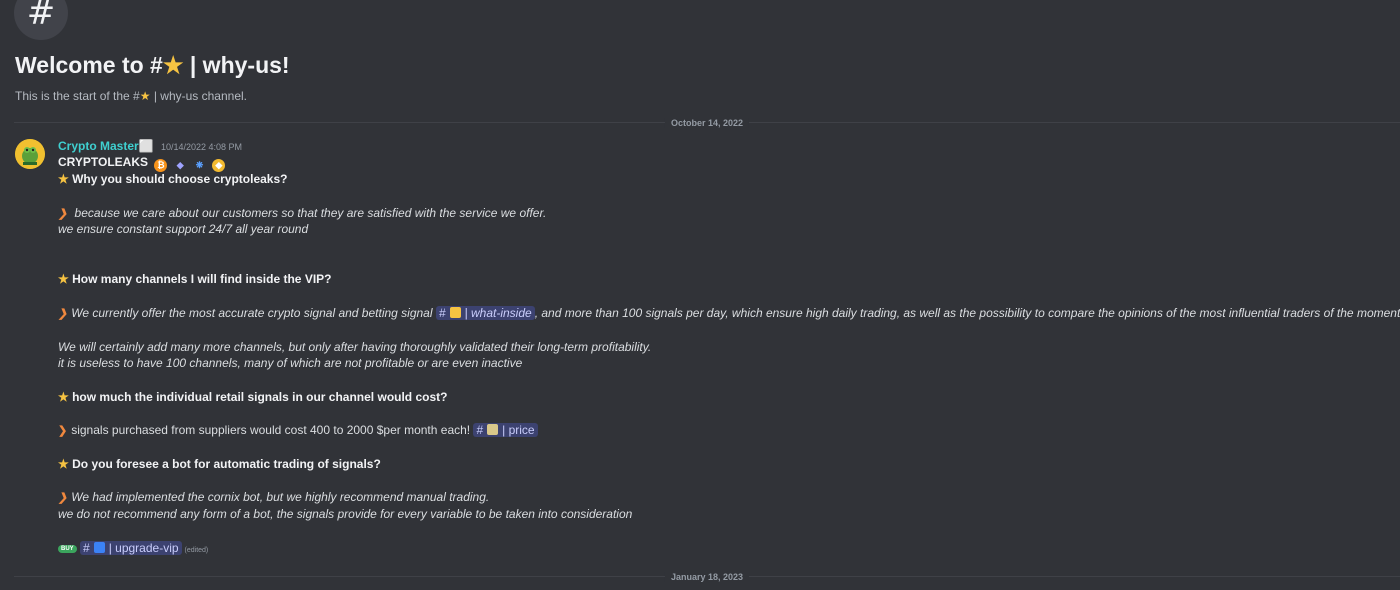 Image resolution: width=1400 pixels, height=590 pixels. I want to click on channel-hash-icon: #, so click(41, 20).